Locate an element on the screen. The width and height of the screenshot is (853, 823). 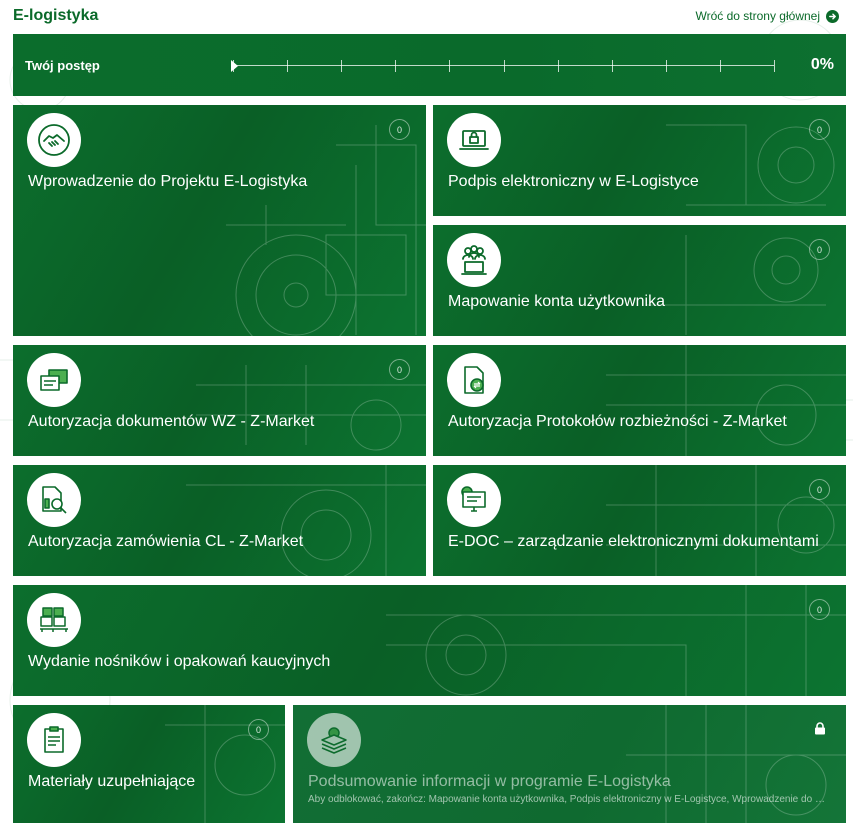
monitor-icon is located at coordinates (473, 499).